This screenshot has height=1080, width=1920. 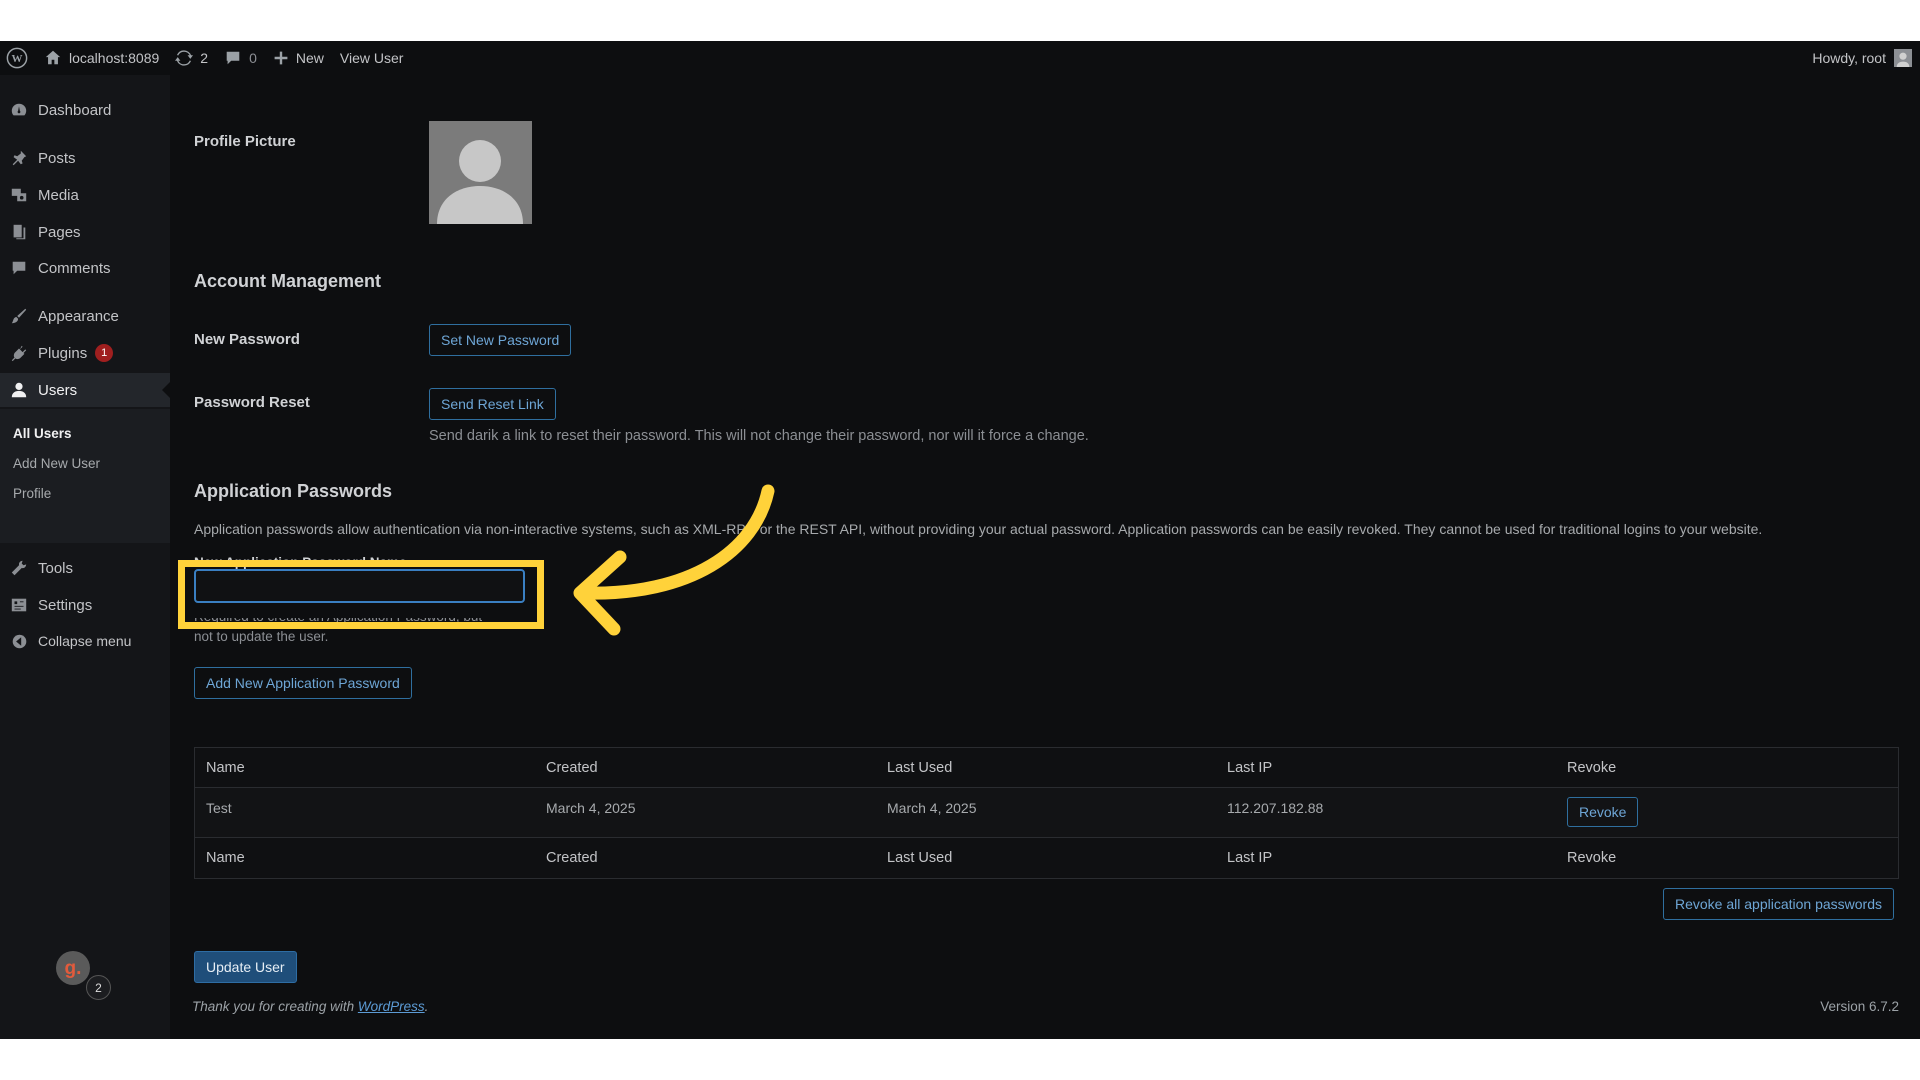 What do you see at coordinates (85, 390) in the screenshot?
I see `menu-users: Users` at bounding box center [85, 390].